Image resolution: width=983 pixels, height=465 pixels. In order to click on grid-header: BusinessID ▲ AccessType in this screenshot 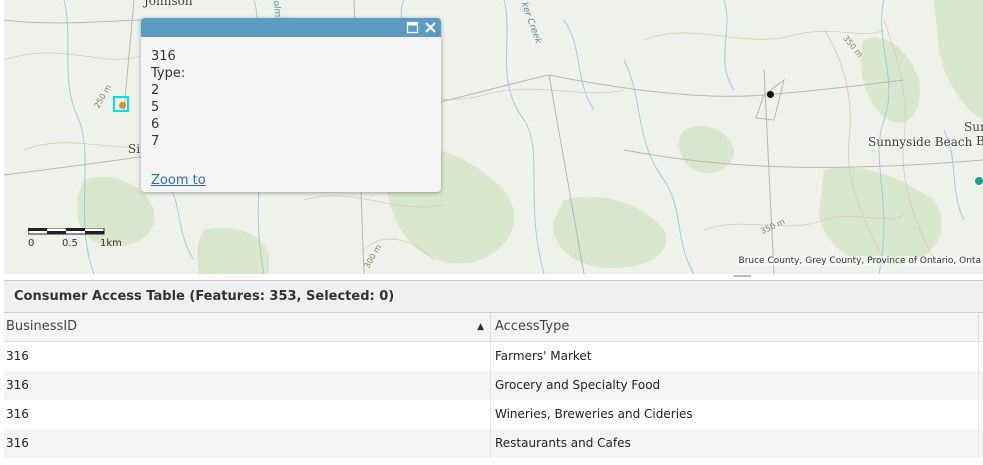, I will do `click(493, 327)`.